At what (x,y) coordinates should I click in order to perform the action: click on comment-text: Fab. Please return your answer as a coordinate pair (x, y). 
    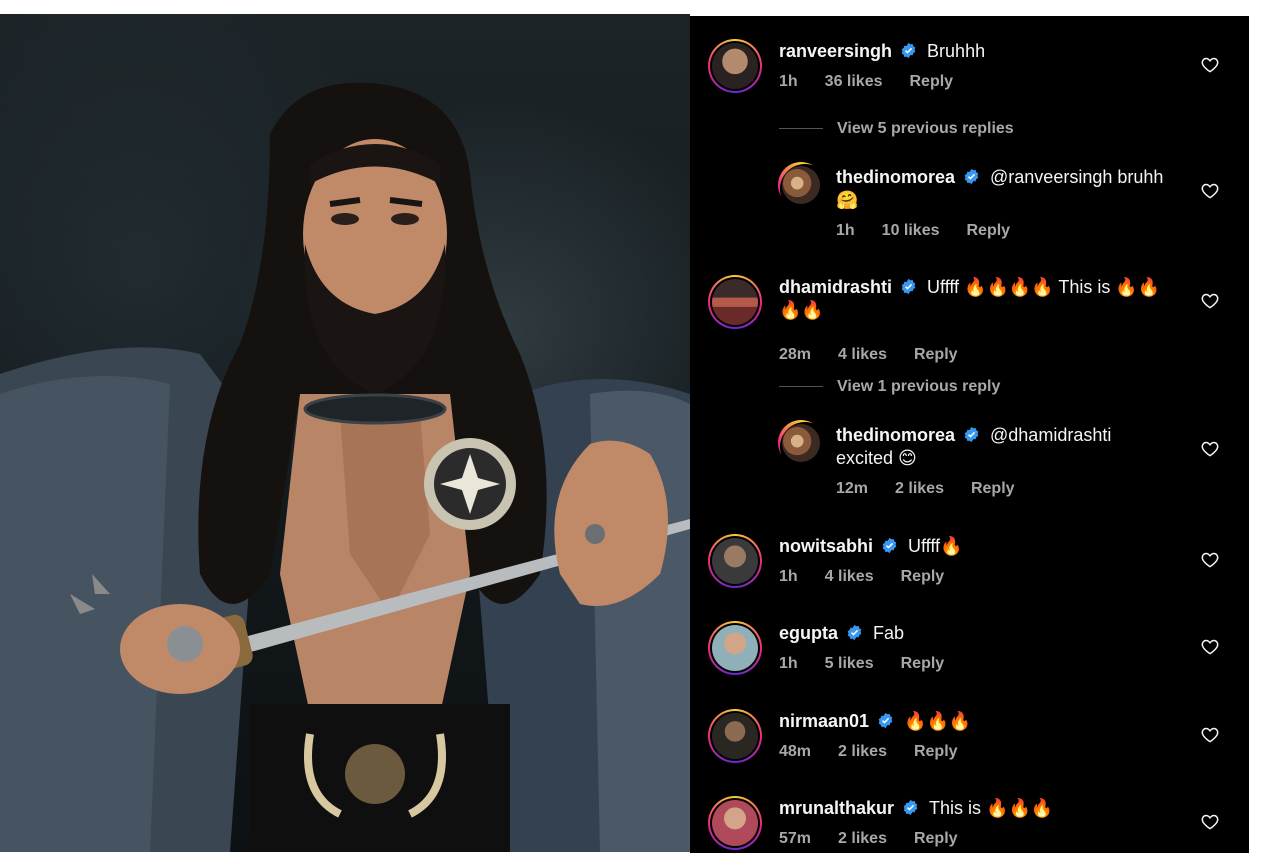
    Looking at the image, I should click on (889, 633).